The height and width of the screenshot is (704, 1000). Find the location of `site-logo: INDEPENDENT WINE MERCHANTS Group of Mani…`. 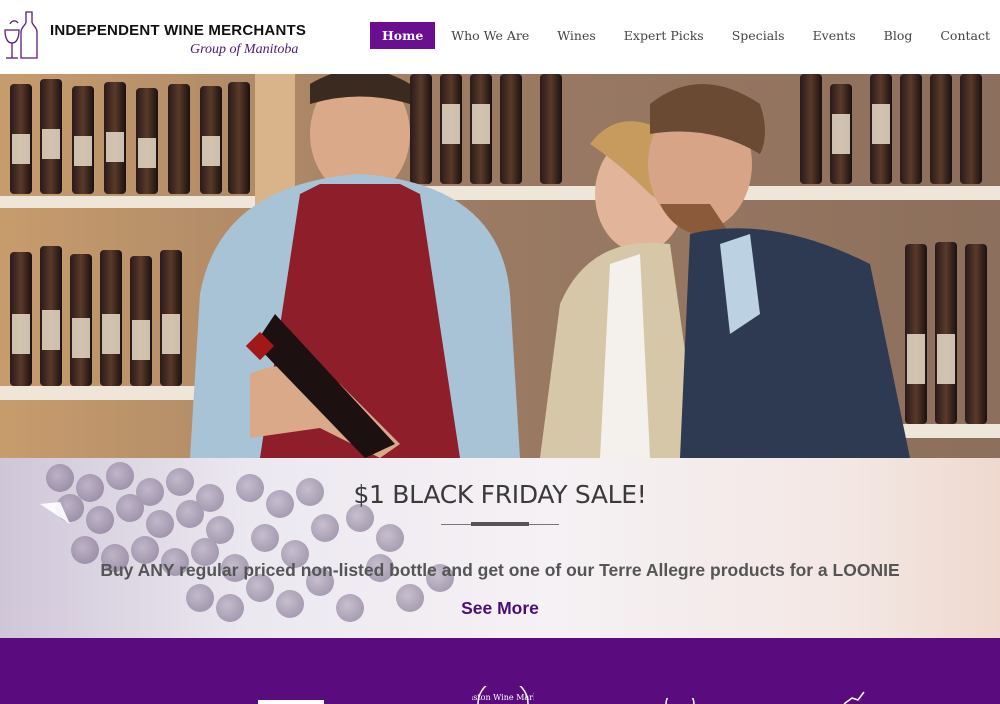

site-logo: INDEPENDENT WINE MERCHANTS Group of Mani… is located at coordinates (160, 36).